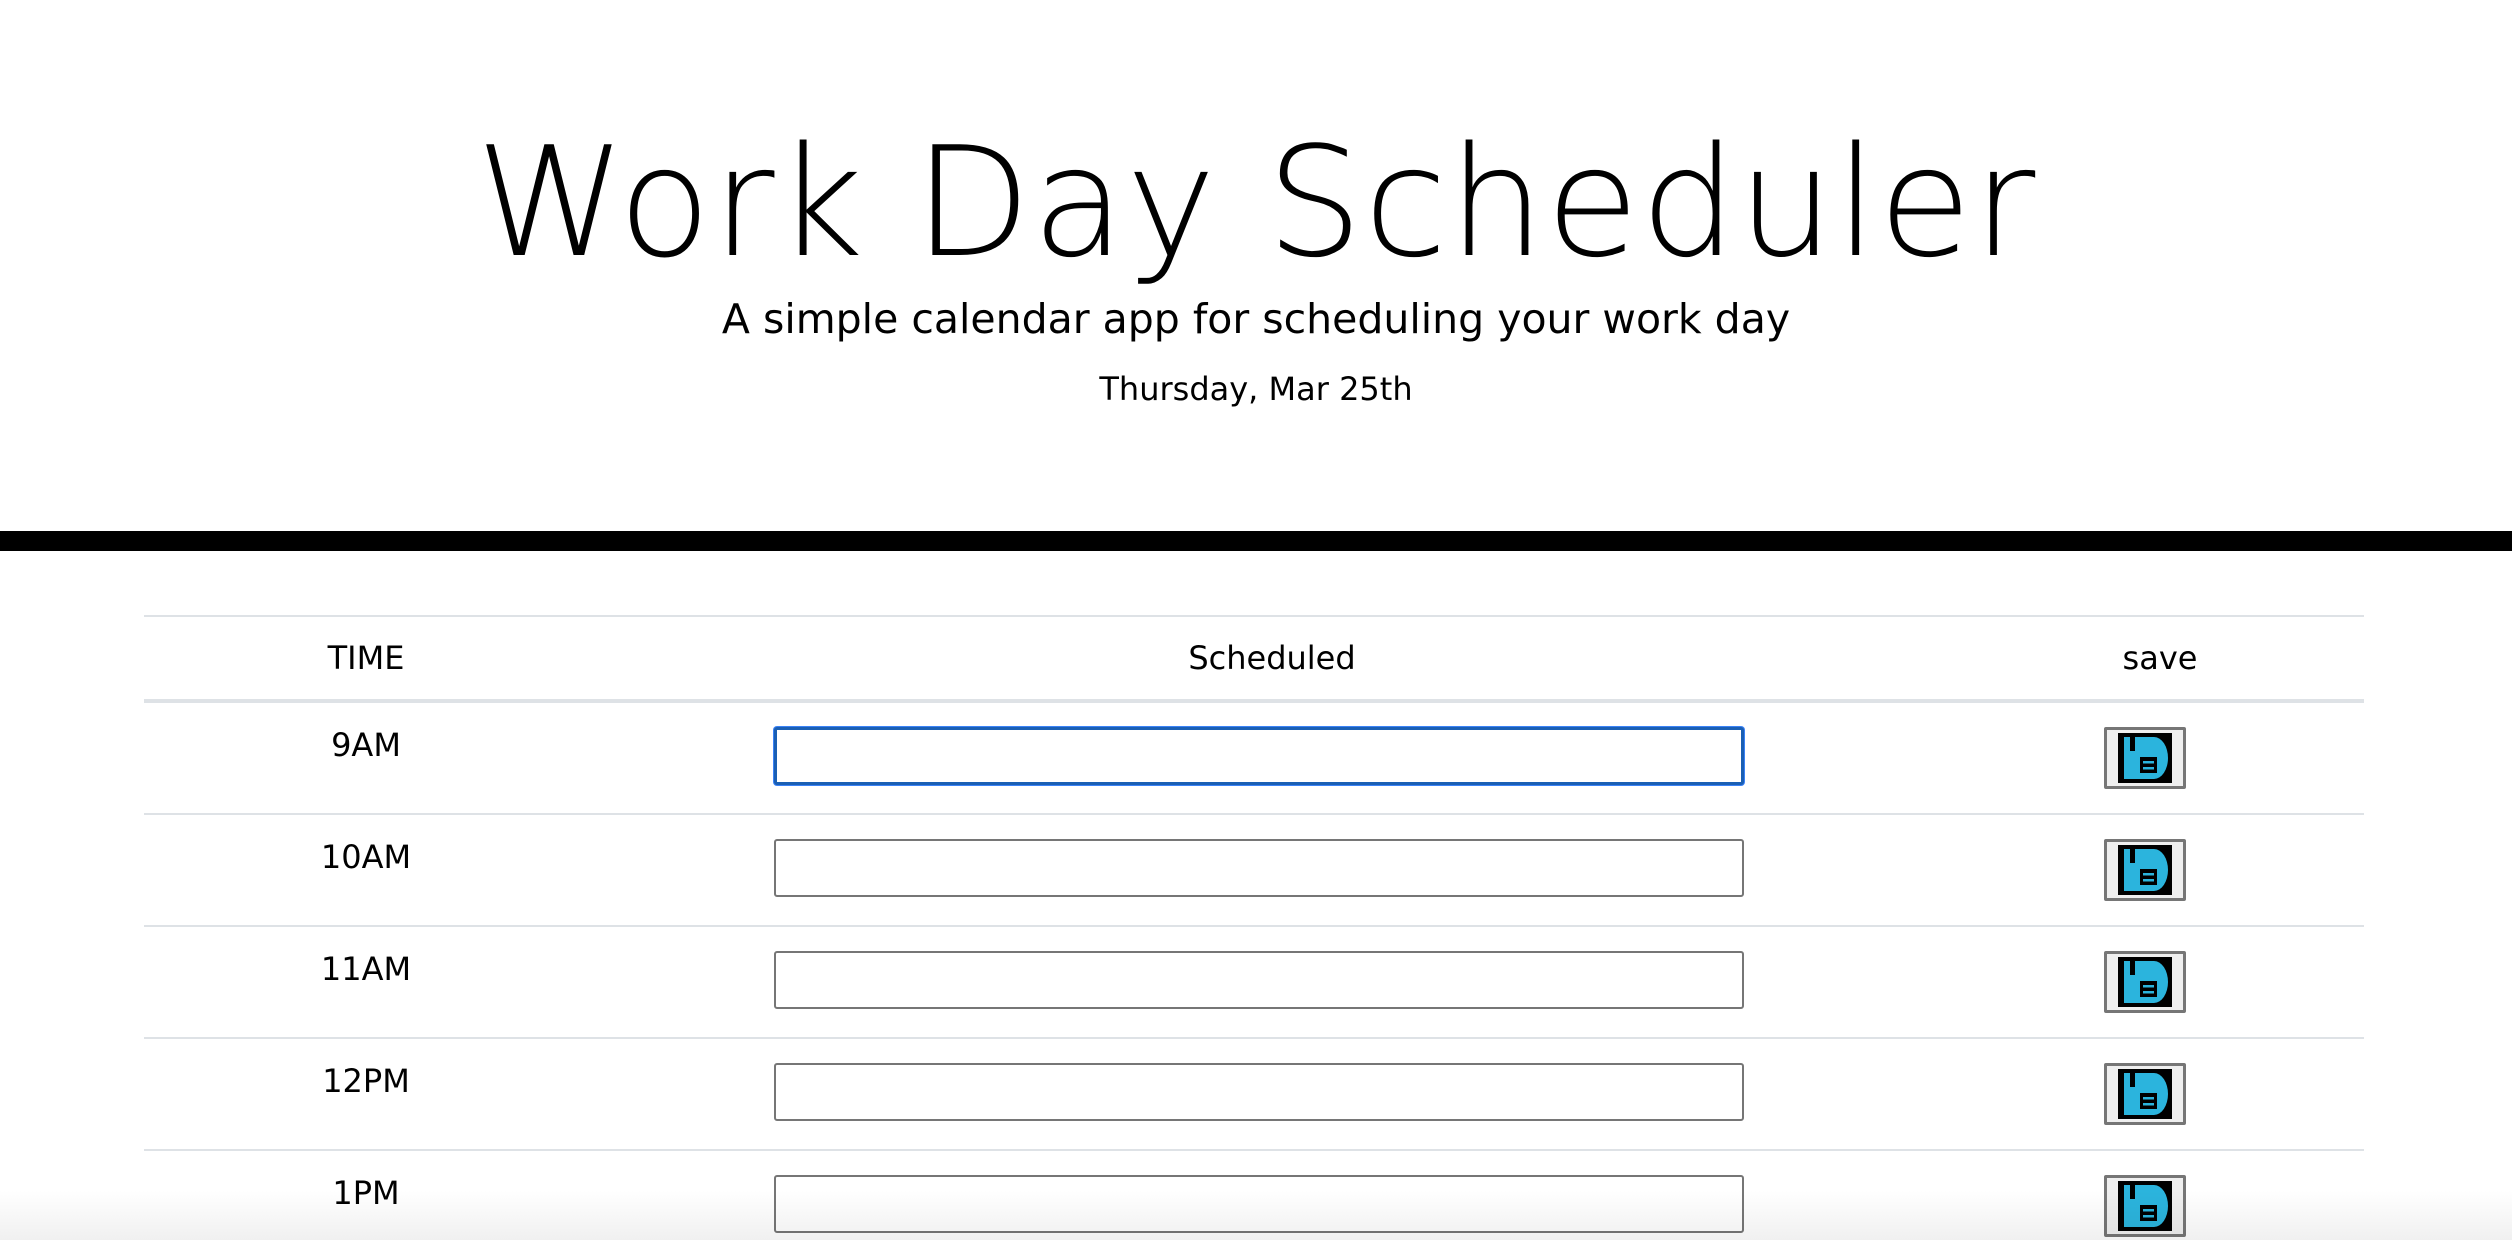  What do you see at coordinates (366, 969) in the screenshot?
I see `hour-label: 11AM` at bounding box center [366, 969].